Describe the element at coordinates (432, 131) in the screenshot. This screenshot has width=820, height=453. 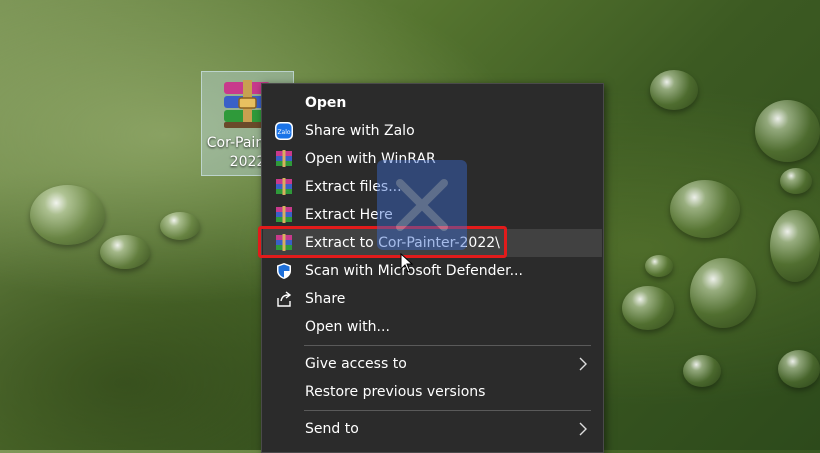
I see `menu-item-share-with-zalo: Zalo Share with Zalo` at that location.